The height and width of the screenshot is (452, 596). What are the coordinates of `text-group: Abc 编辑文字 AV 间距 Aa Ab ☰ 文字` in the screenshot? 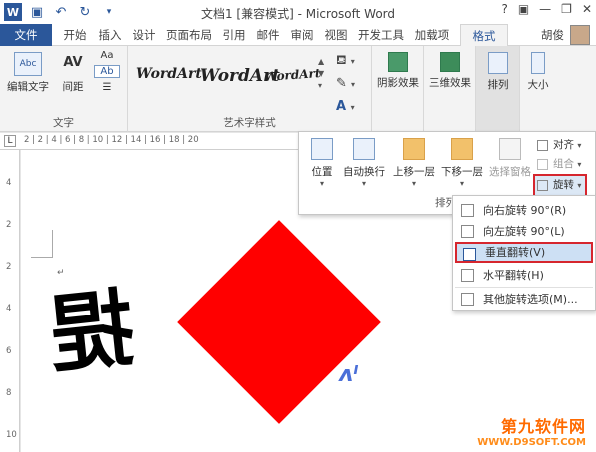 It's located at (64, 89).